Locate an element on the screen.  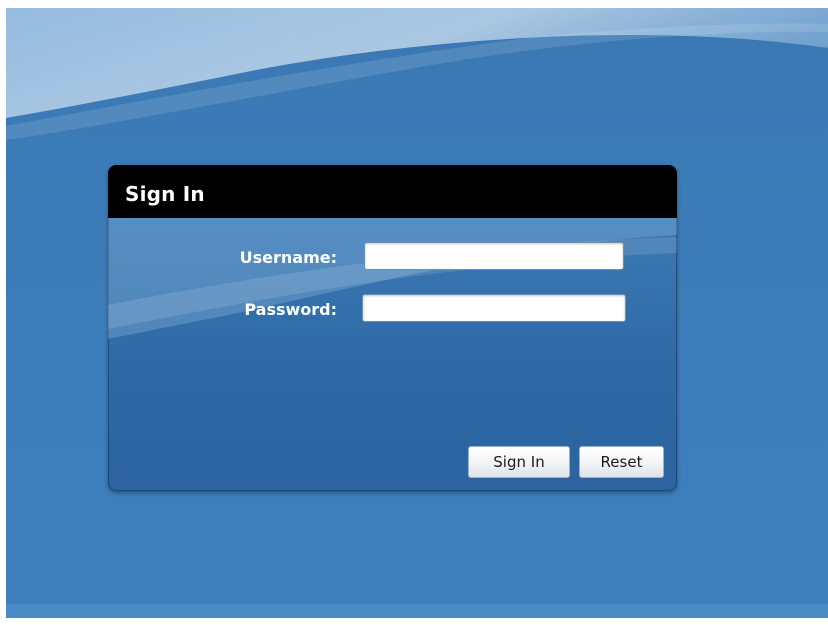
username-input is located at coordinates (494, 256).